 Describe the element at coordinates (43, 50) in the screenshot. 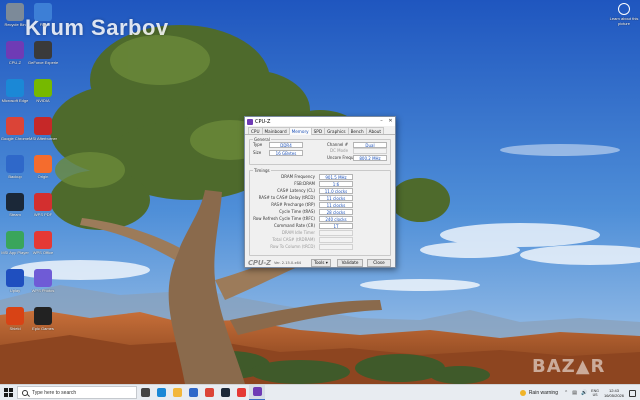

I see `geforce-icon` at that location.